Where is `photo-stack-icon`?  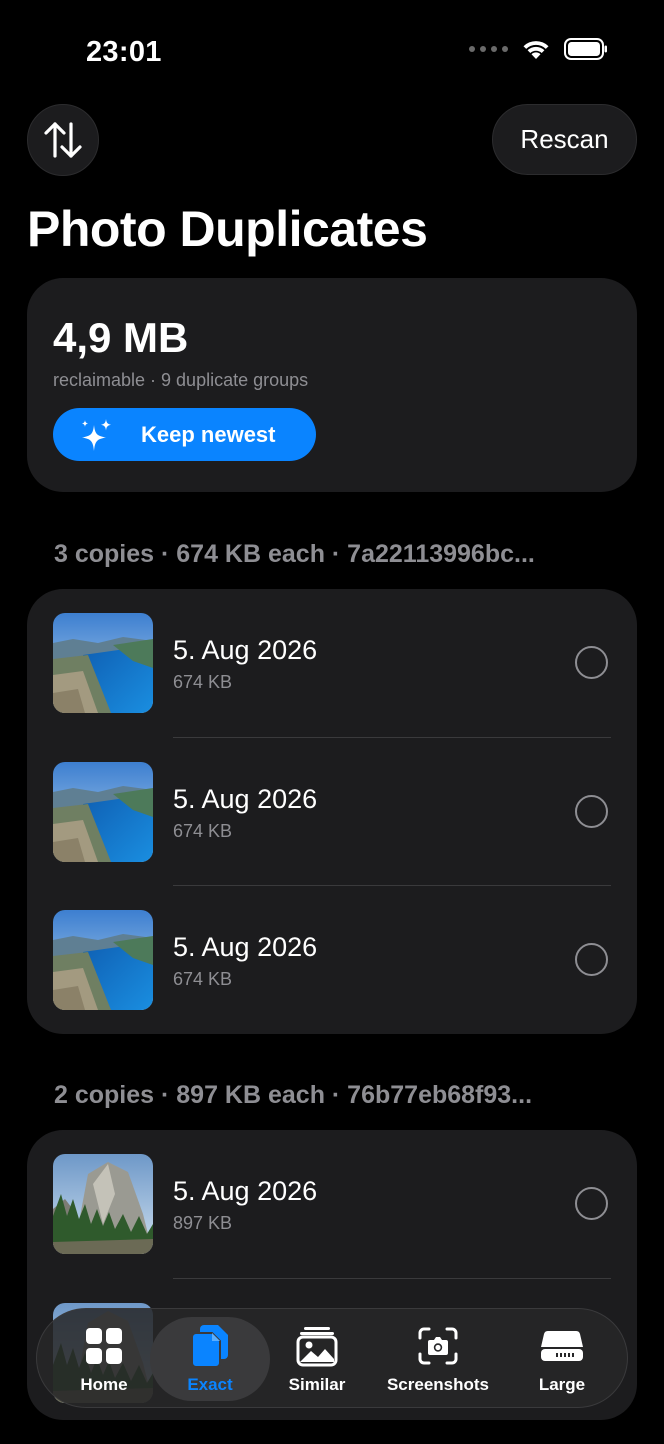
photo-stack-icon is located at coordinates (317, 1347).